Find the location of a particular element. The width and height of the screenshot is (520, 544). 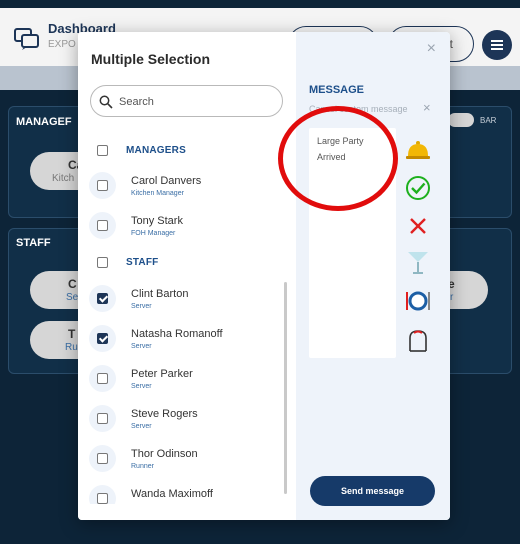

search-input is located at coordinates (198, 102).